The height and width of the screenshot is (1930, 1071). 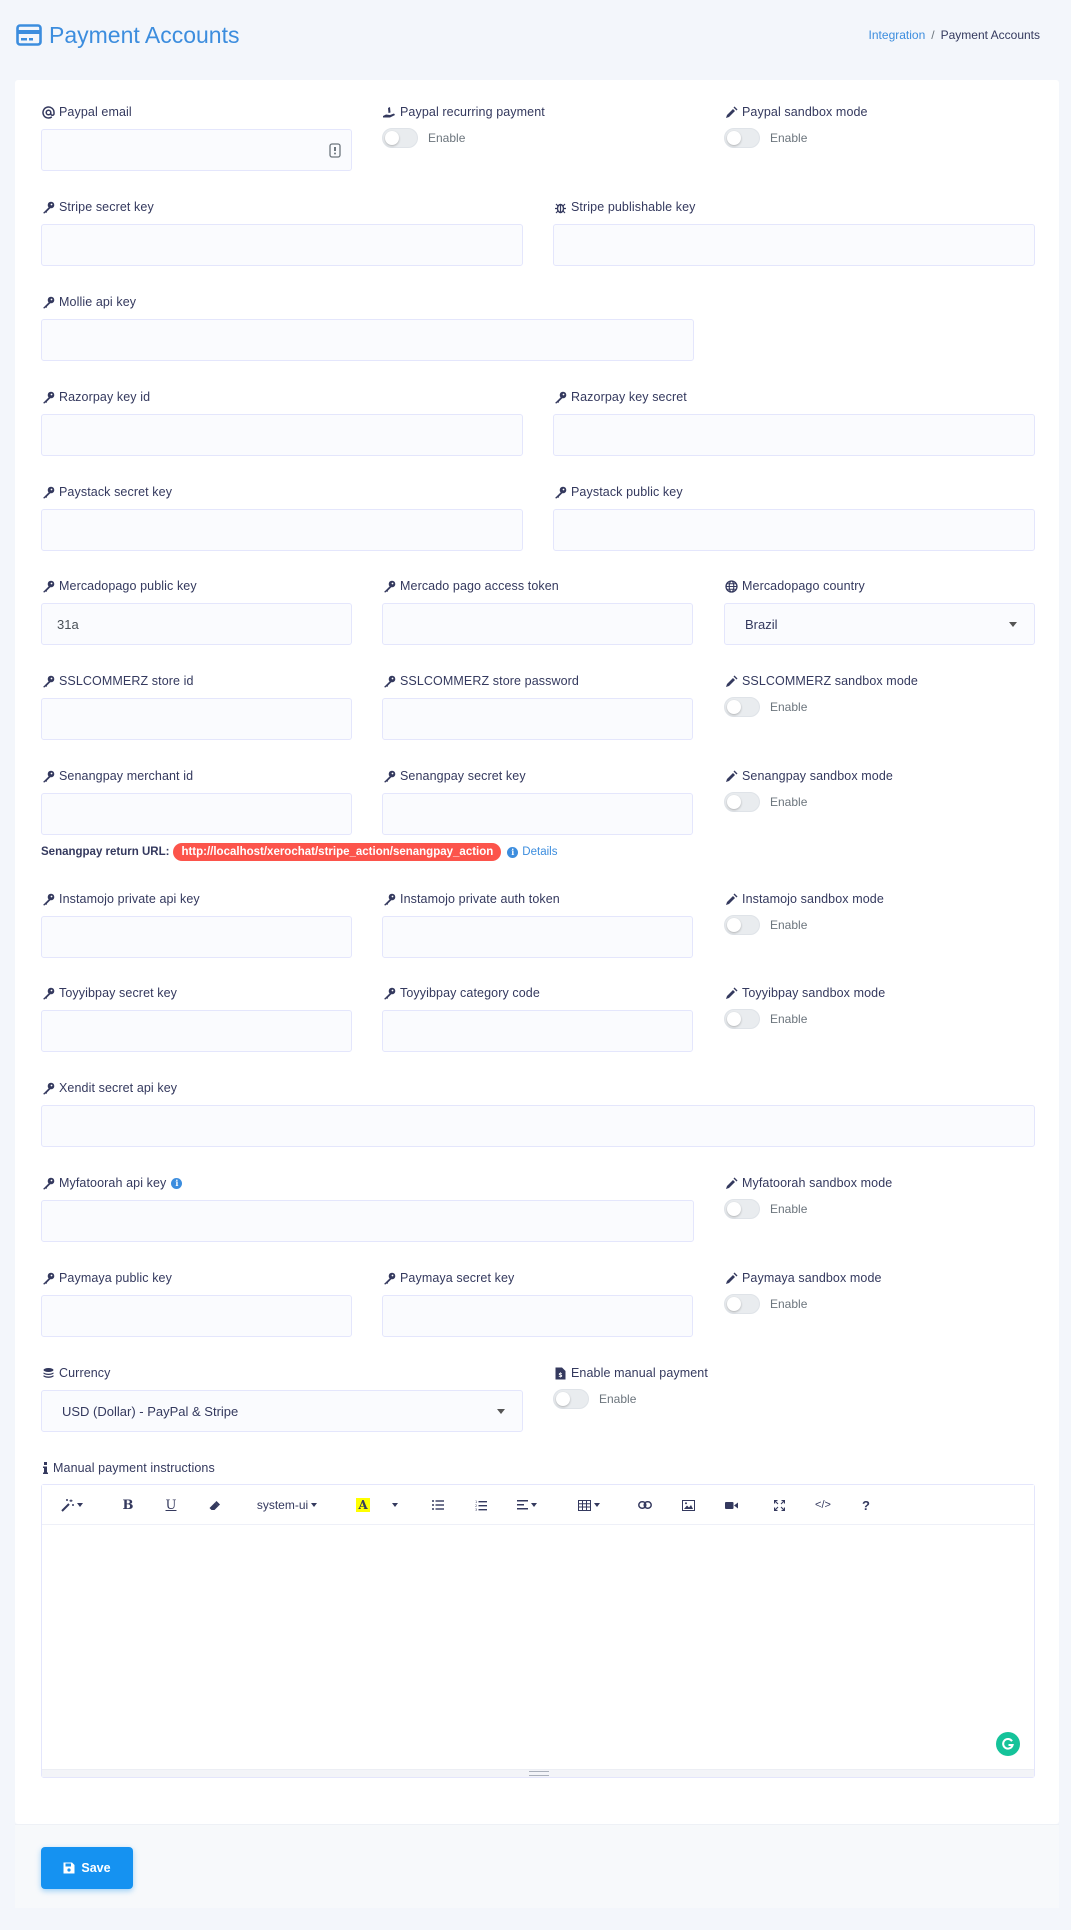 I want to click on code-view-button: </>, so click(x=823, y=1505).